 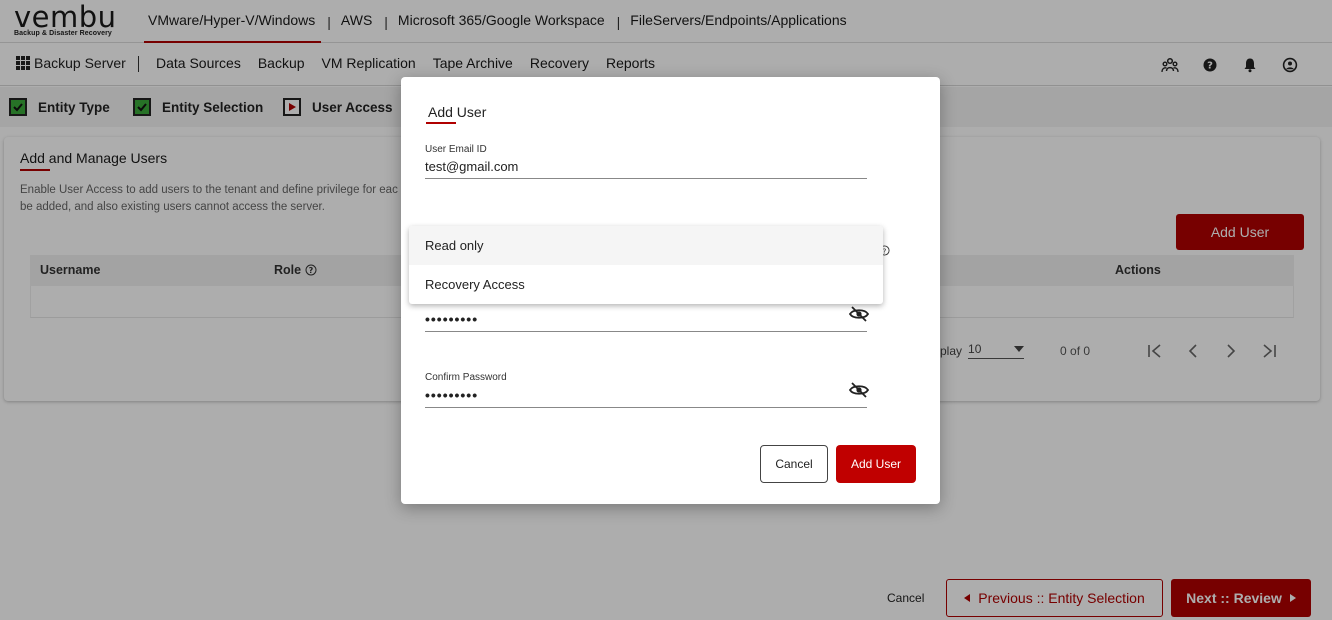 What do you see at coordinates (646, 284) in the screenshot?
I see `option-recovery-access: Recovery Access` at bounding box center [646, 284].